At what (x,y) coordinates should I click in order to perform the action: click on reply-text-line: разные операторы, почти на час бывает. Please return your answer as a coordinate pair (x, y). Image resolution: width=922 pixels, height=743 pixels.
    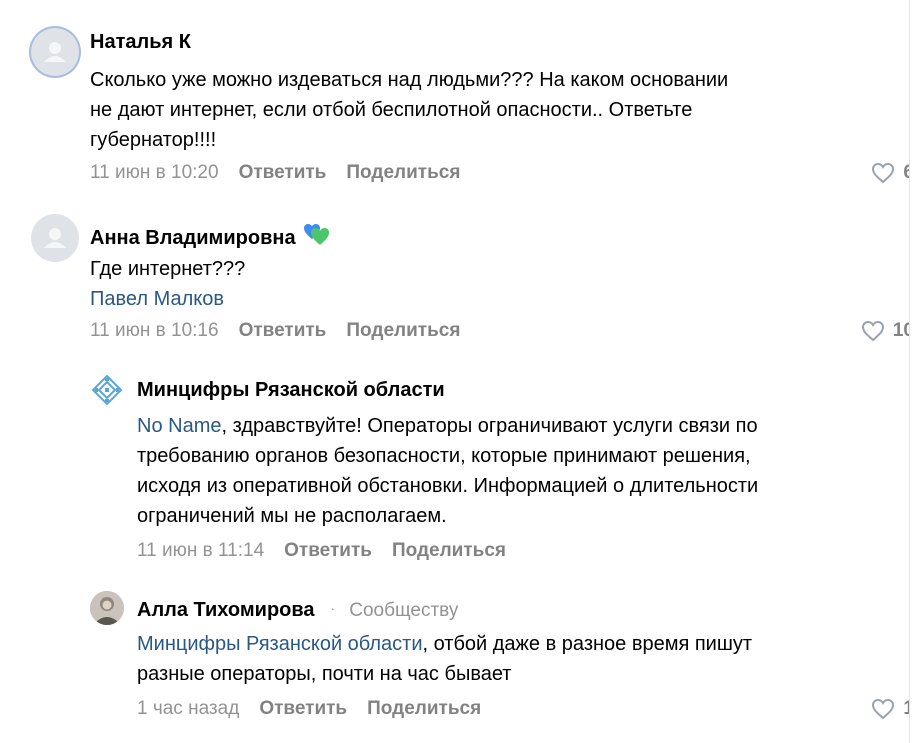
    Looking at the image, I should click on (324, 674).